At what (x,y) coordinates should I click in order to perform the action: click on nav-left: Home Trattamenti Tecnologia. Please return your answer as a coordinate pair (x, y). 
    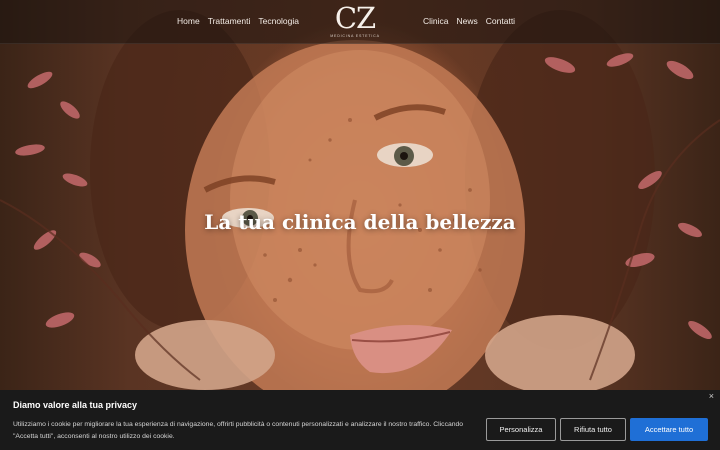
    Looking at the image, I should click on (238, 21).